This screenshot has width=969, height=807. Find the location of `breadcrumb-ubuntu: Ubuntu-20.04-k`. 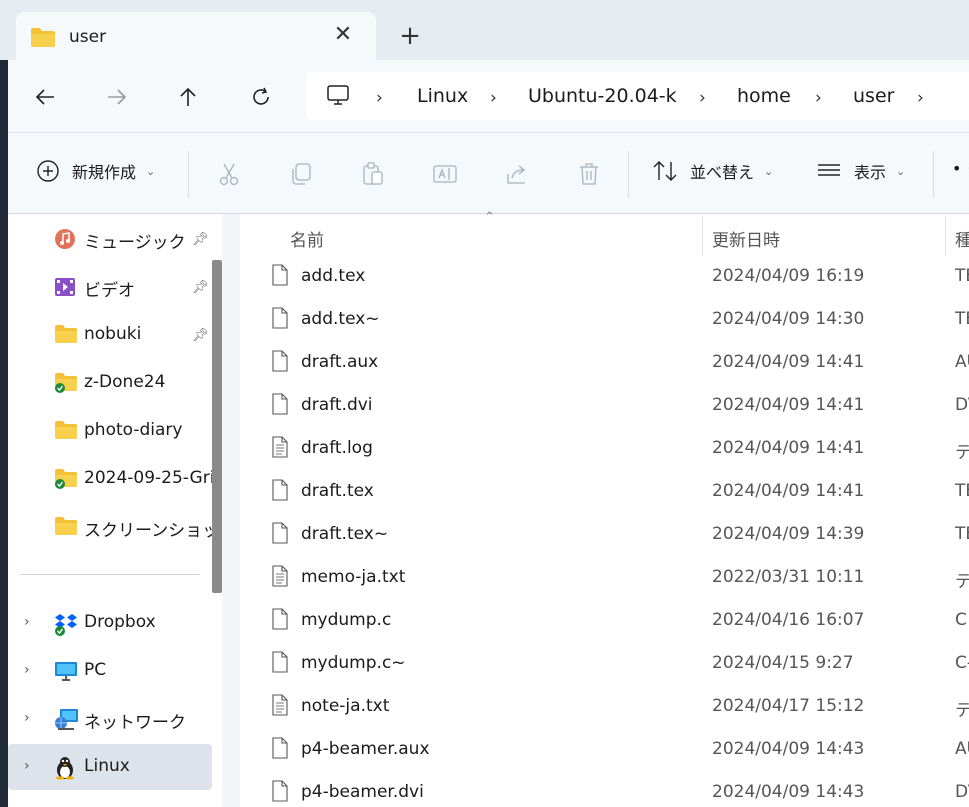

breadcrumb-ubuntu: Ubuntu-20.04-k is located at coordinates (602, 96).